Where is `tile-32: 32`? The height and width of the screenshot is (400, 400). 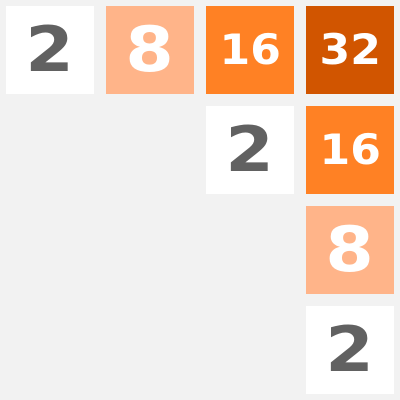 tile-32: 32 is located at coordinates (350, 50).